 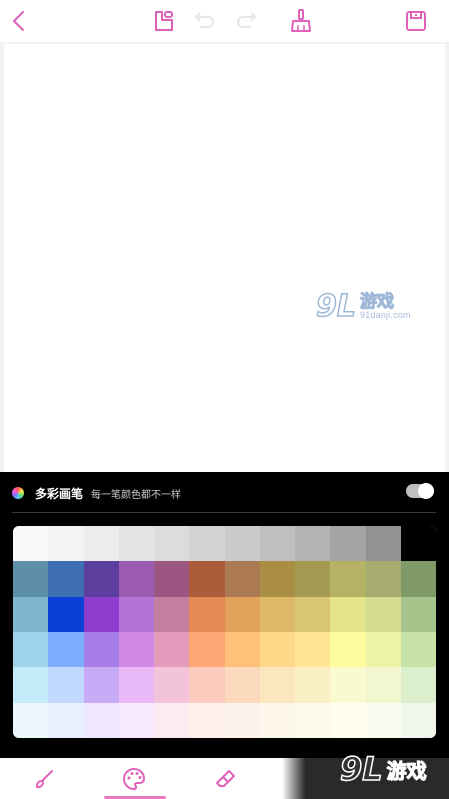 I want to click on top-toolbar, so click(x=224, y=21).